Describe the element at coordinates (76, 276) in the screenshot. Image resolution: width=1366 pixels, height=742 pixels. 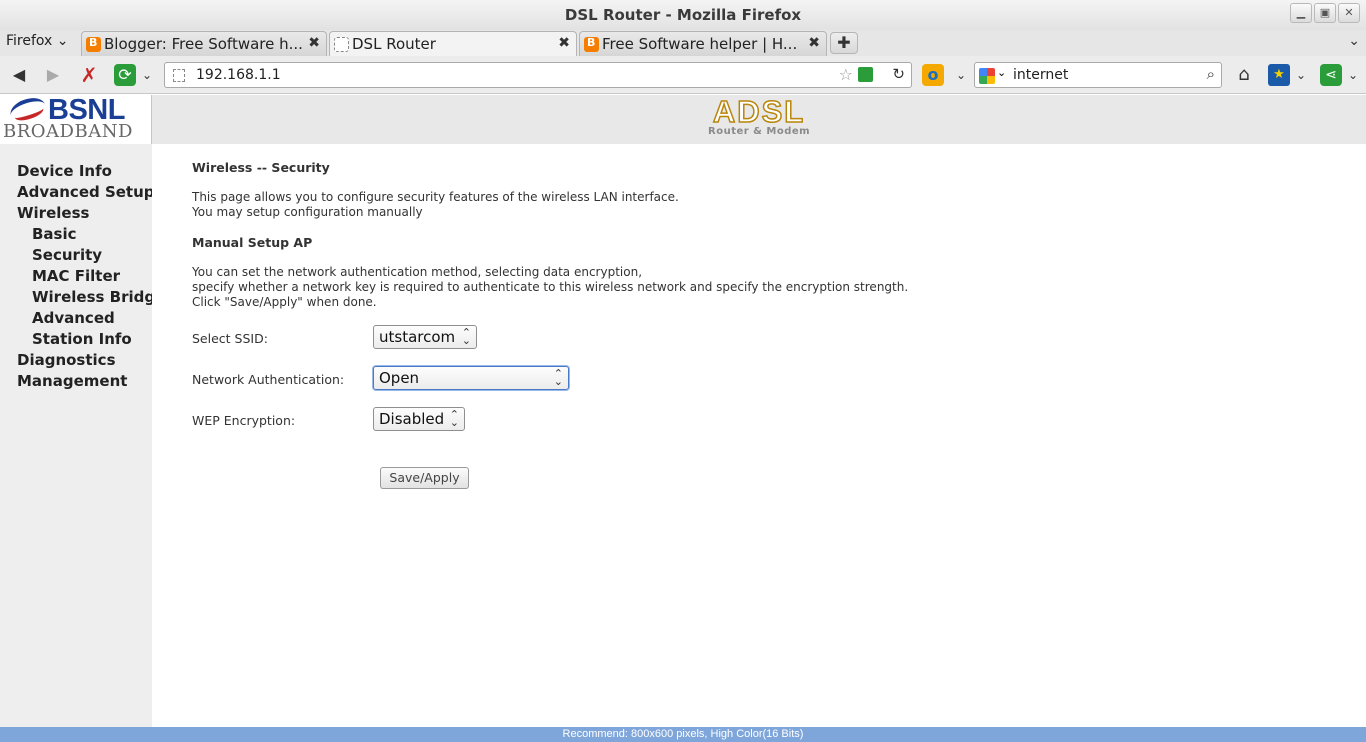
I see `sidebar-item-mac-filter: MAC Filter` at that location.